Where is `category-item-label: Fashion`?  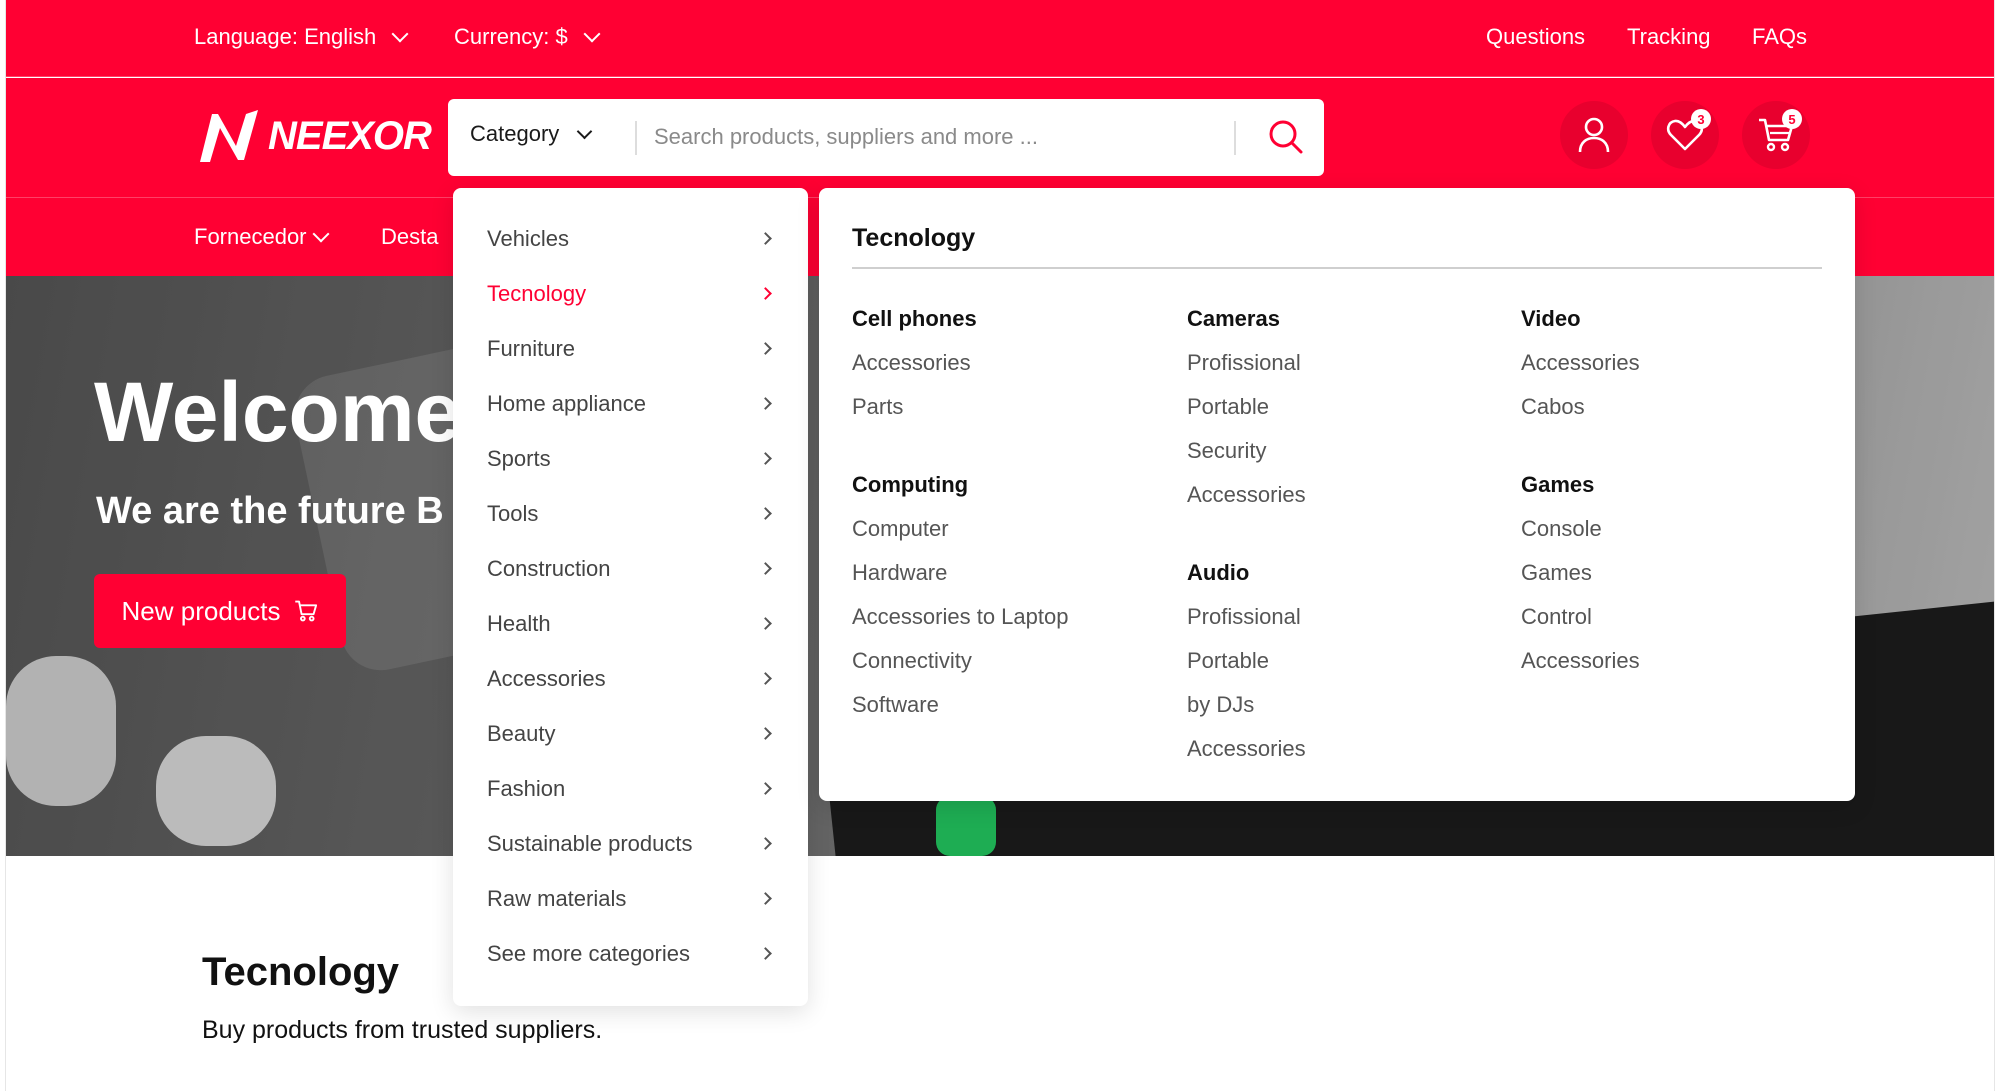 category-item-label: Fashion is located at coordinates (526, 788).